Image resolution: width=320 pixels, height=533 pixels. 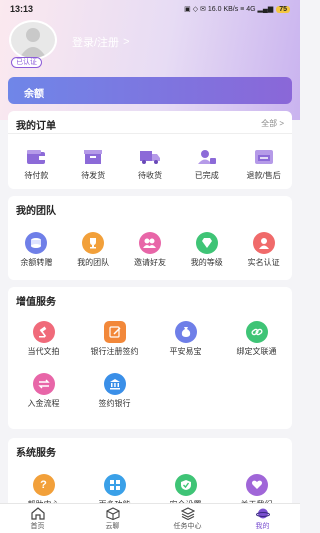 I want to click on service-contemporary-auction: 当代文拍, so click(x=43, y=347).